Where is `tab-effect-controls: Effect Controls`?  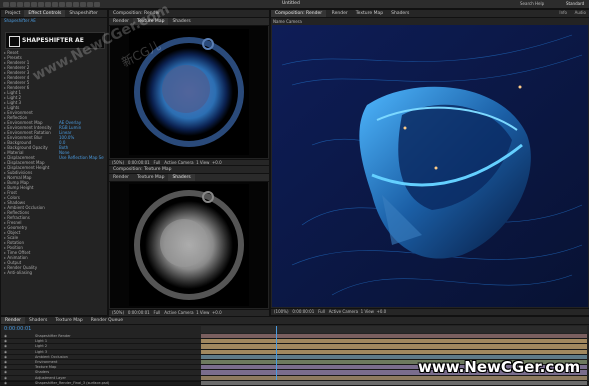
tab-effect-controls: Effect Controls is located at coordinates (45, 13).